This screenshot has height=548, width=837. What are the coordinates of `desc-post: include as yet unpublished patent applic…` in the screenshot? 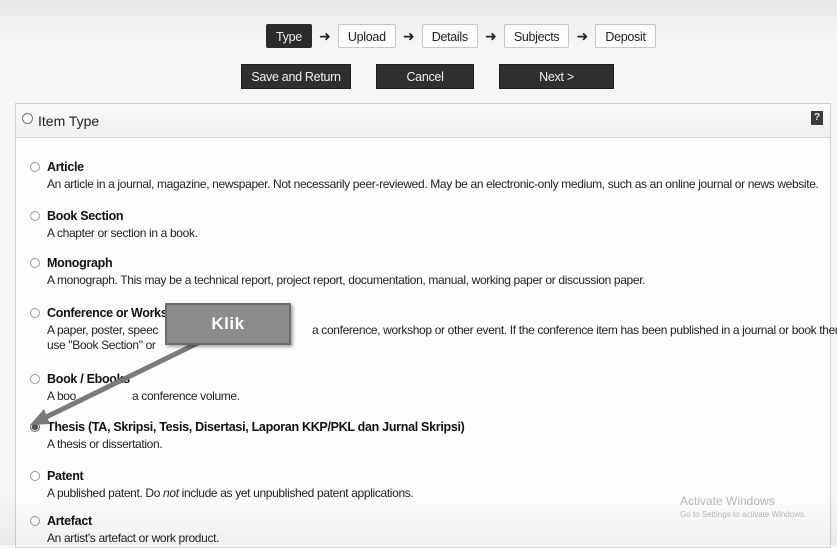 It's located at (296, 493).